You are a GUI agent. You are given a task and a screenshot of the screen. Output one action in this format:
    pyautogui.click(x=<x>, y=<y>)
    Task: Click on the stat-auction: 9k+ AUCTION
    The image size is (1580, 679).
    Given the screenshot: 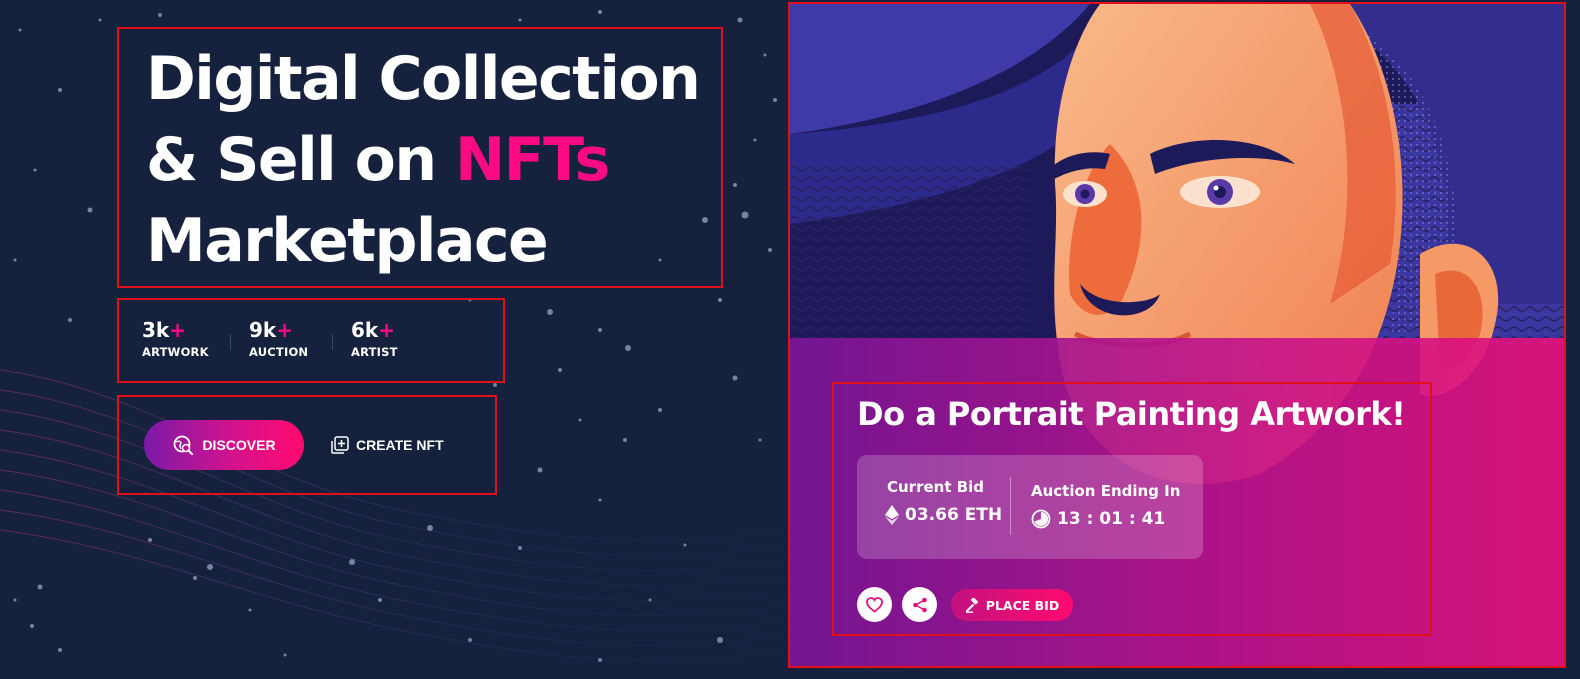 What is the action you would take?
    pyautogui.click(x=278, y=339)
    